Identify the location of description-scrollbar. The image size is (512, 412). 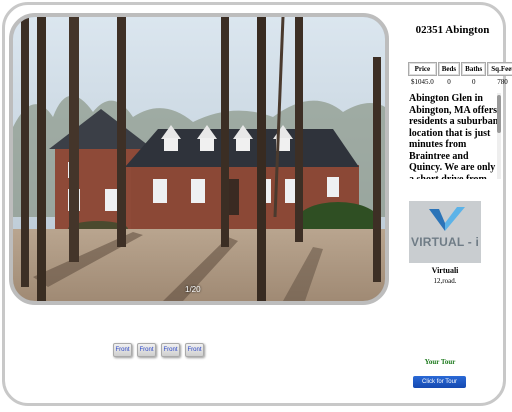
(499, 136).